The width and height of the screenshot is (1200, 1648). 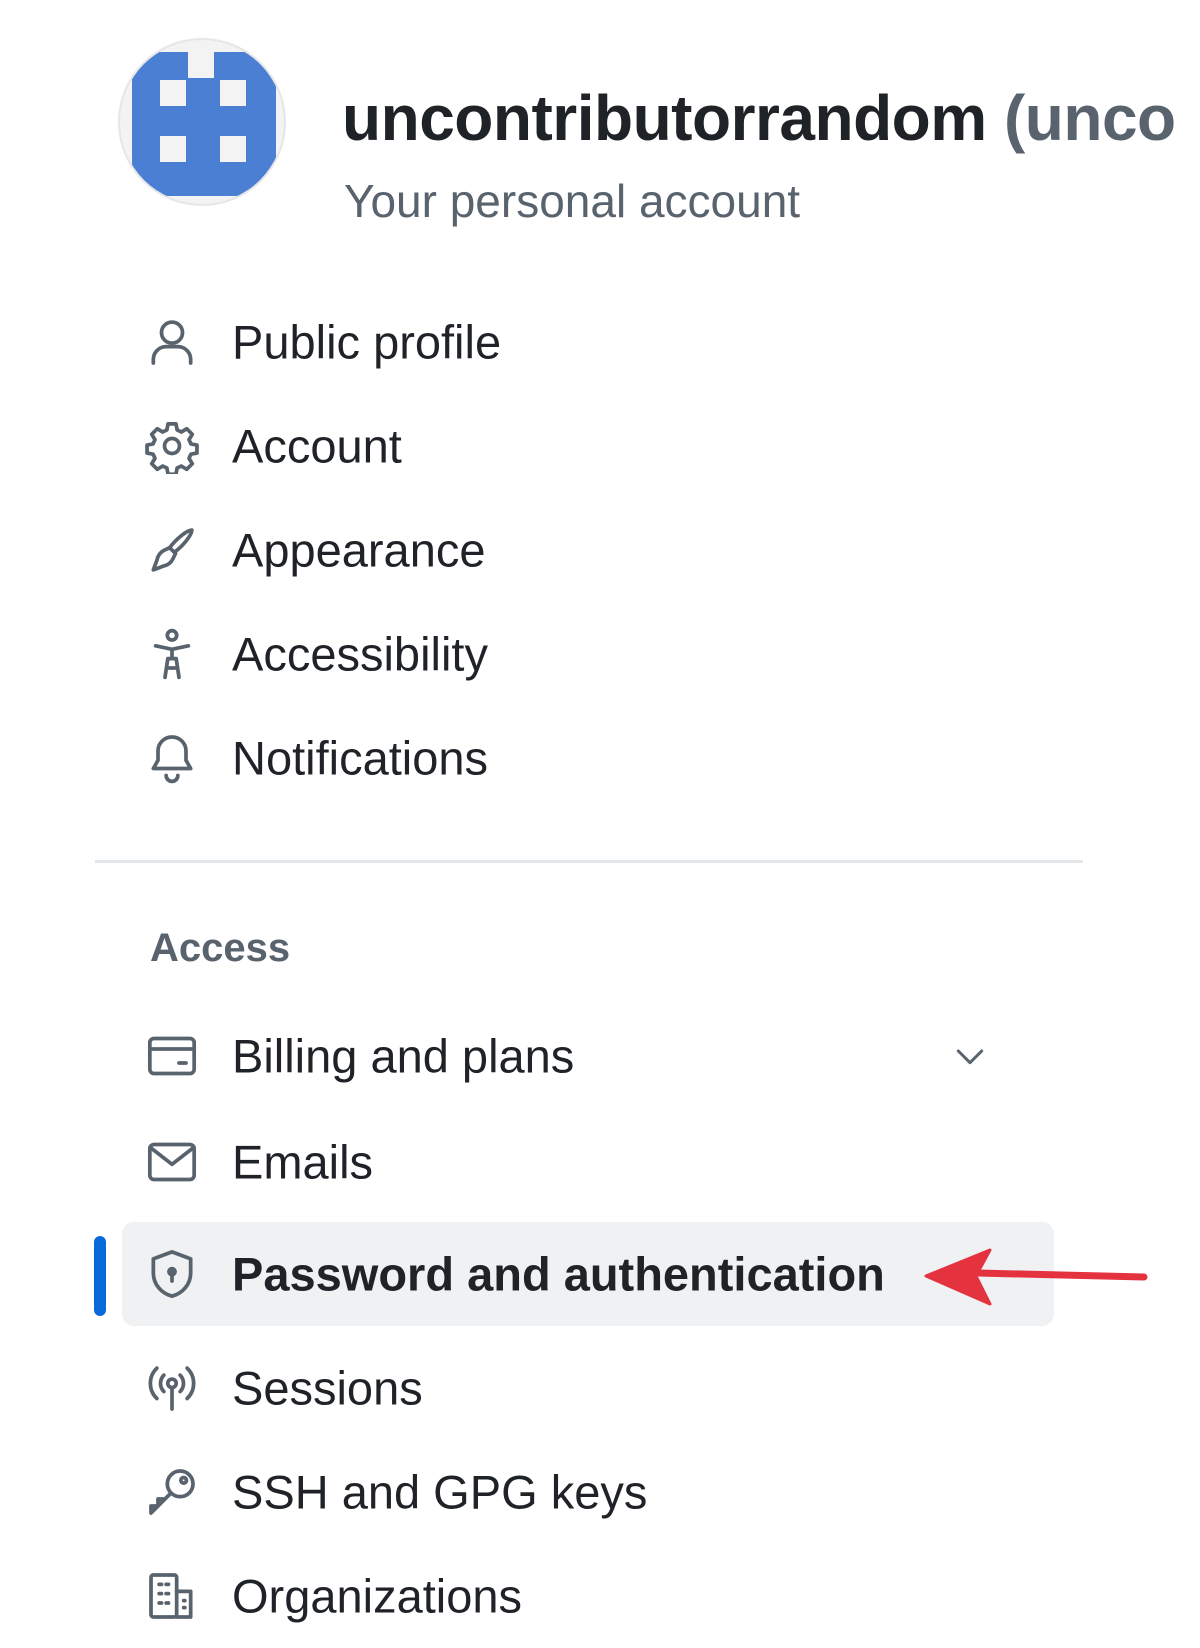 What do you see at coordinates (172, 1162) in the screenshot?
I see `mail-icon` at bounding box center [172, 1162].